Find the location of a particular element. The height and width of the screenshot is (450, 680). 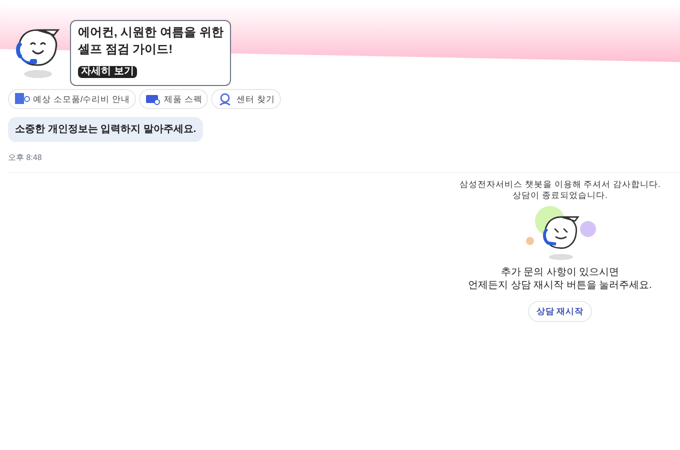

thanks-text: 상담이 종료되었습니다. is located at coordinates (560, 195).